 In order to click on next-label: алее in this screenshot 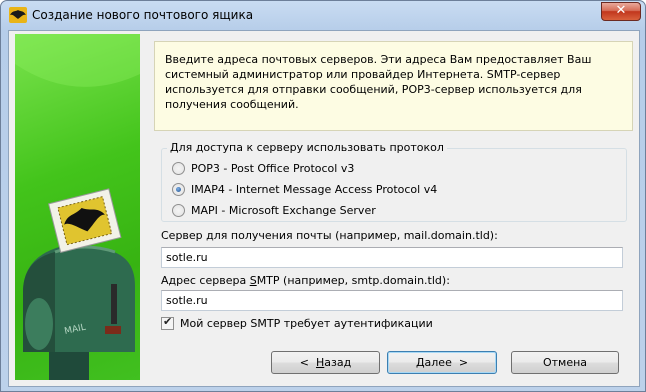, I will do `click(438, 362)`.